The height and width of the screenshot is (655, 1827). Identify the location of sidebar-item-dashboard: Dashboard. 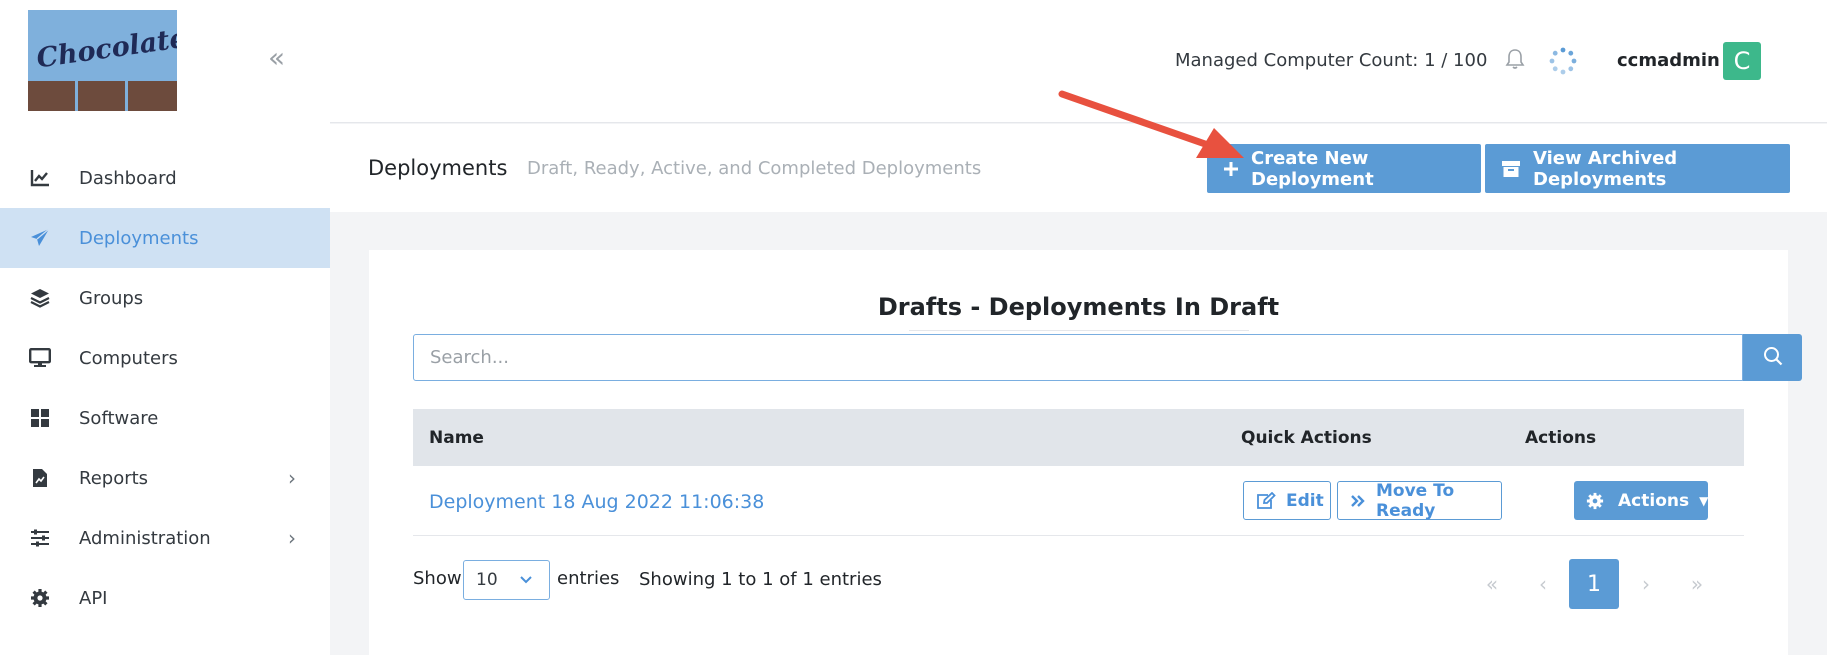
(165, 178).